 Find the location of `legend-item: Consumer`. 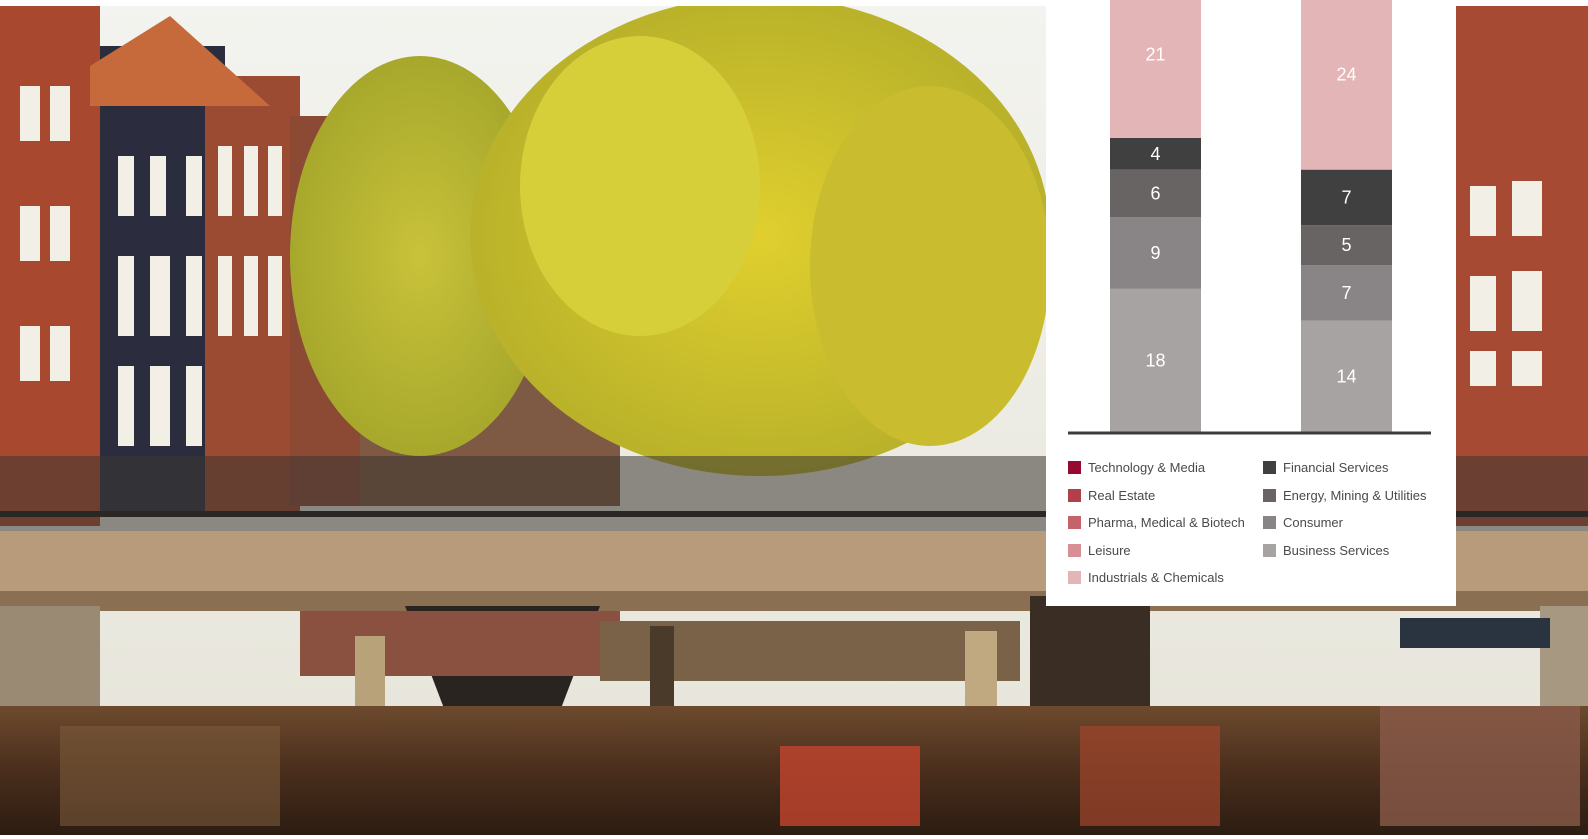

legend-item: Consumer is located at coordinates (1345, 523).